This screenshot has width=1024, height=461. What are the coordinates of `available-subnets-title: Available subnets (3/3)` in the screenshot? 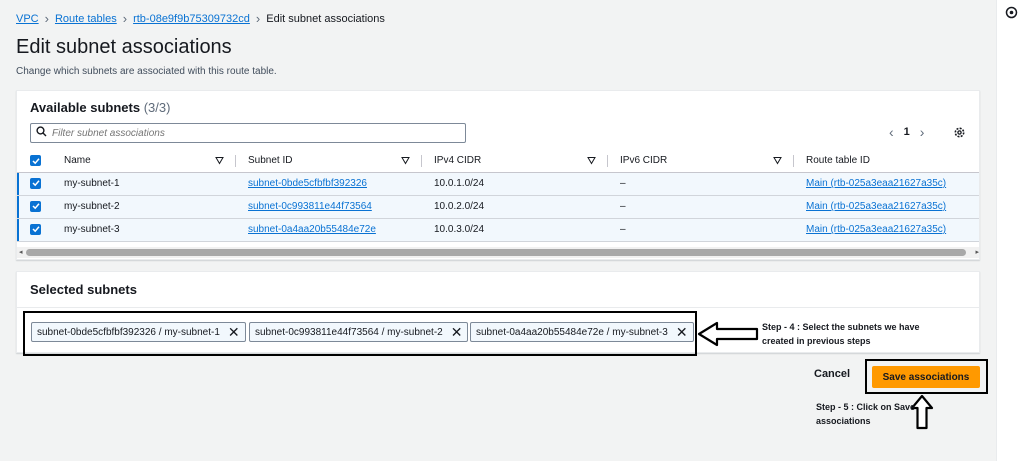 It's located at (100, 107).